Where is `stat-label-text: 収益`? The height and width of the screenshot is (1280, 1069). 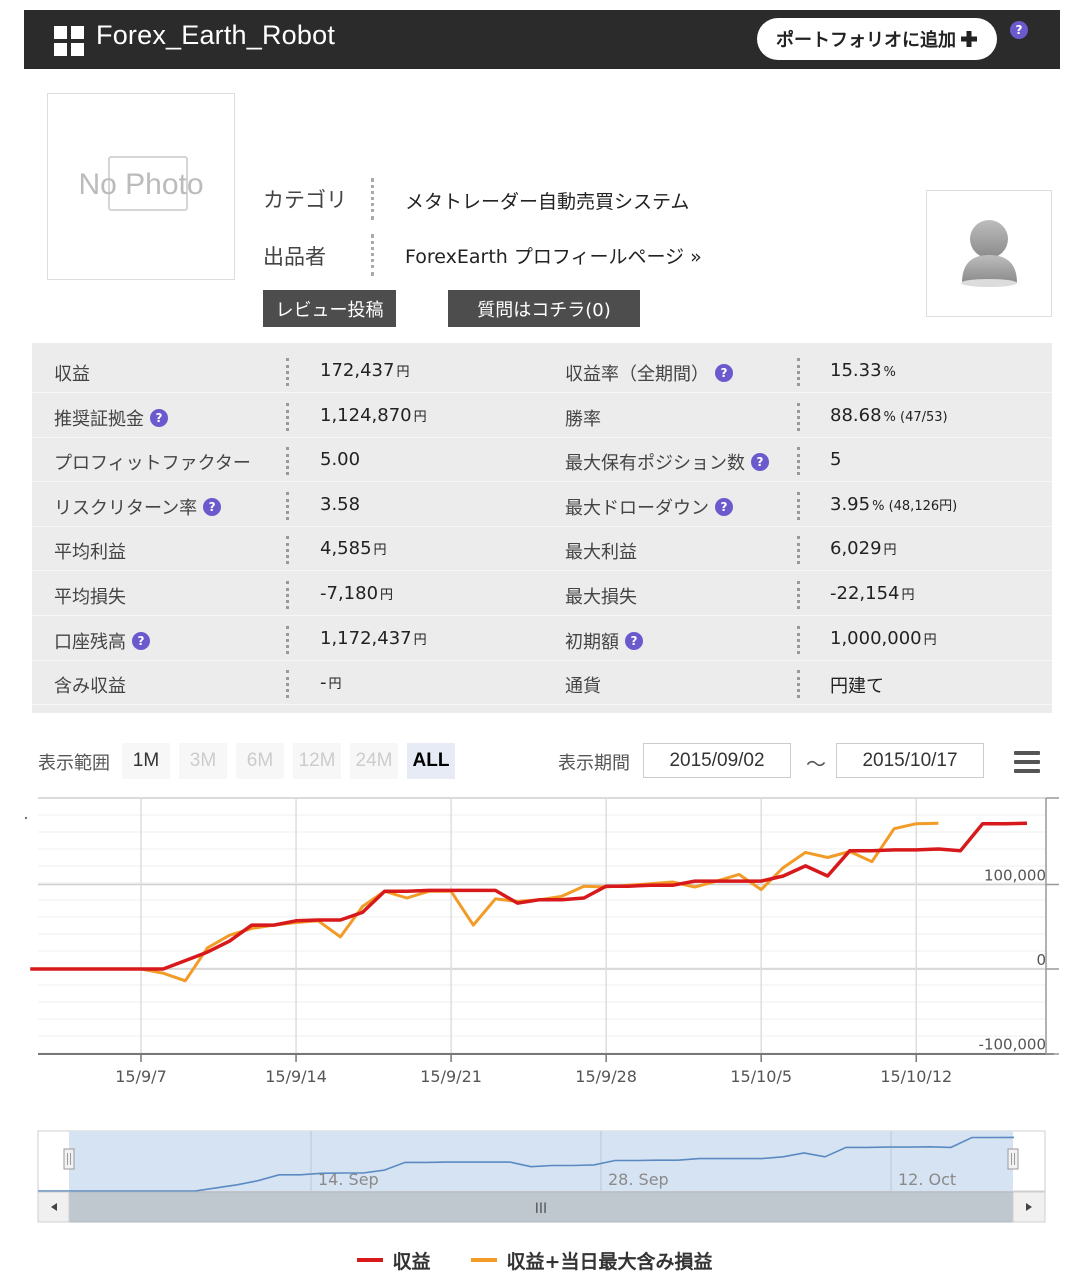 stat-label-text: 収益 is located at coordinates (72, 374).